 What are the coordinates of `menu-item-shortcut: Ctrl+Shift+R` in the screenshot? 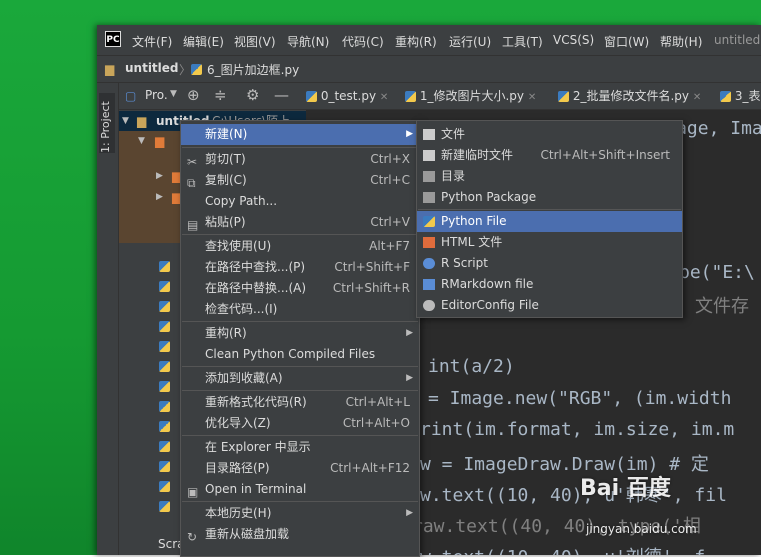 It's located at (371, 288).